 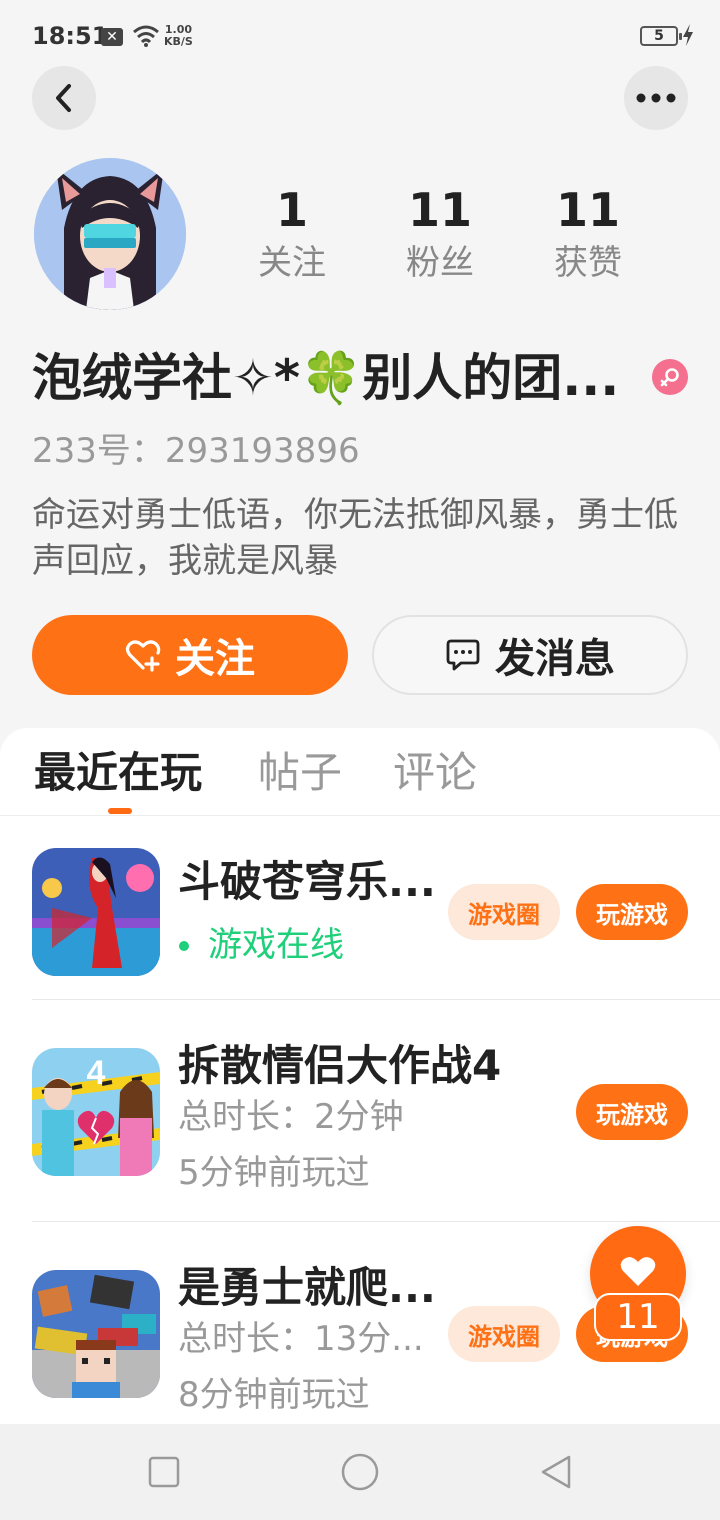 I want to click on tab-bar: 最近在玩 帖子 评论, so click(x=360, y=772).